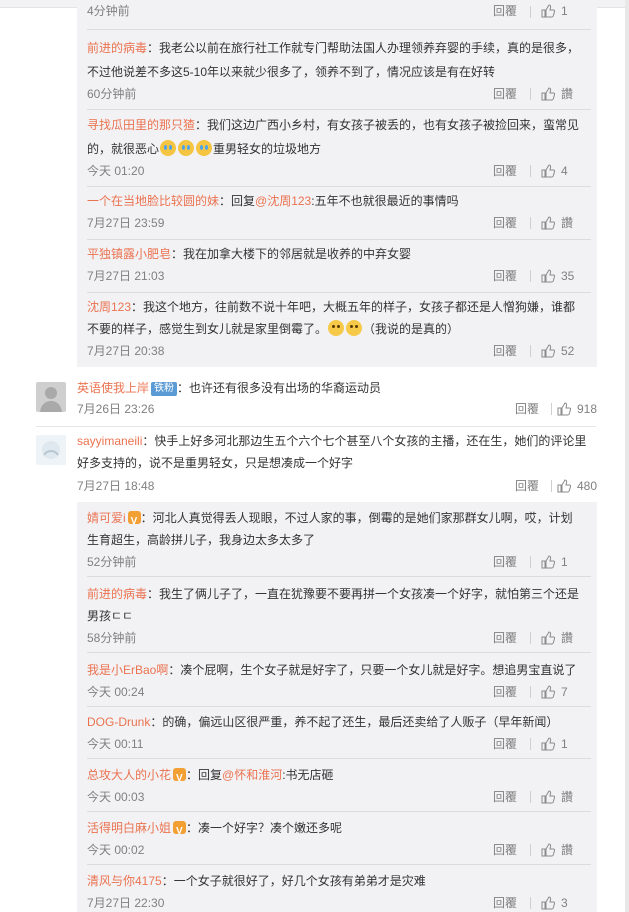  Describe the element at coordinates (109, 307) in the screenshot. I see `user-name: 沈周123` at that location.